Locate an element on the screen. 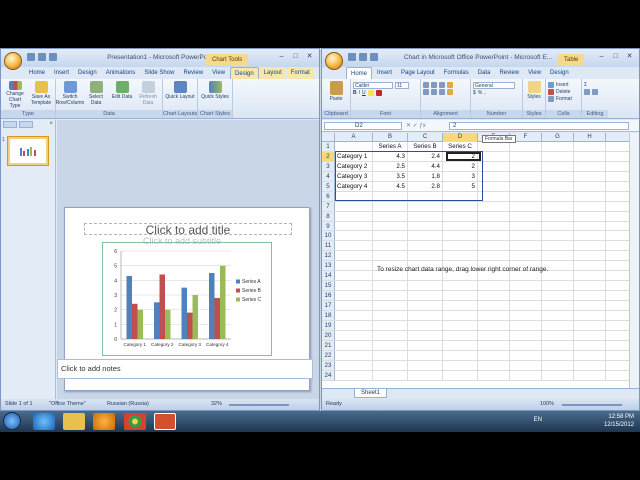  column-header-a: A is located at coordinates (354, 137).